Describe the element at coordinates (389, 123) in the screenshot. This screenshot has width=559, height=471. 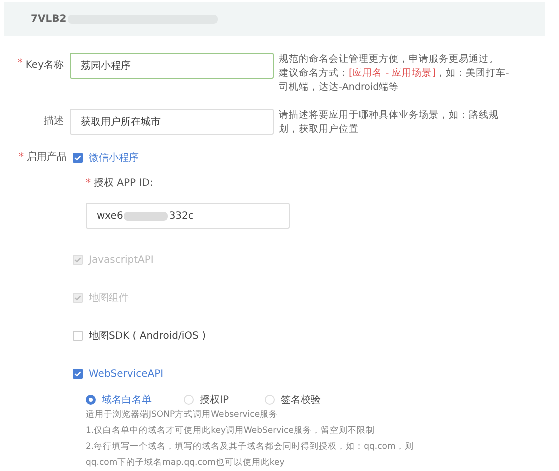
I see `hint-text: 请描述将要应用于哪种具体业务场景，如：路线规划，获取用户位置` at that location.